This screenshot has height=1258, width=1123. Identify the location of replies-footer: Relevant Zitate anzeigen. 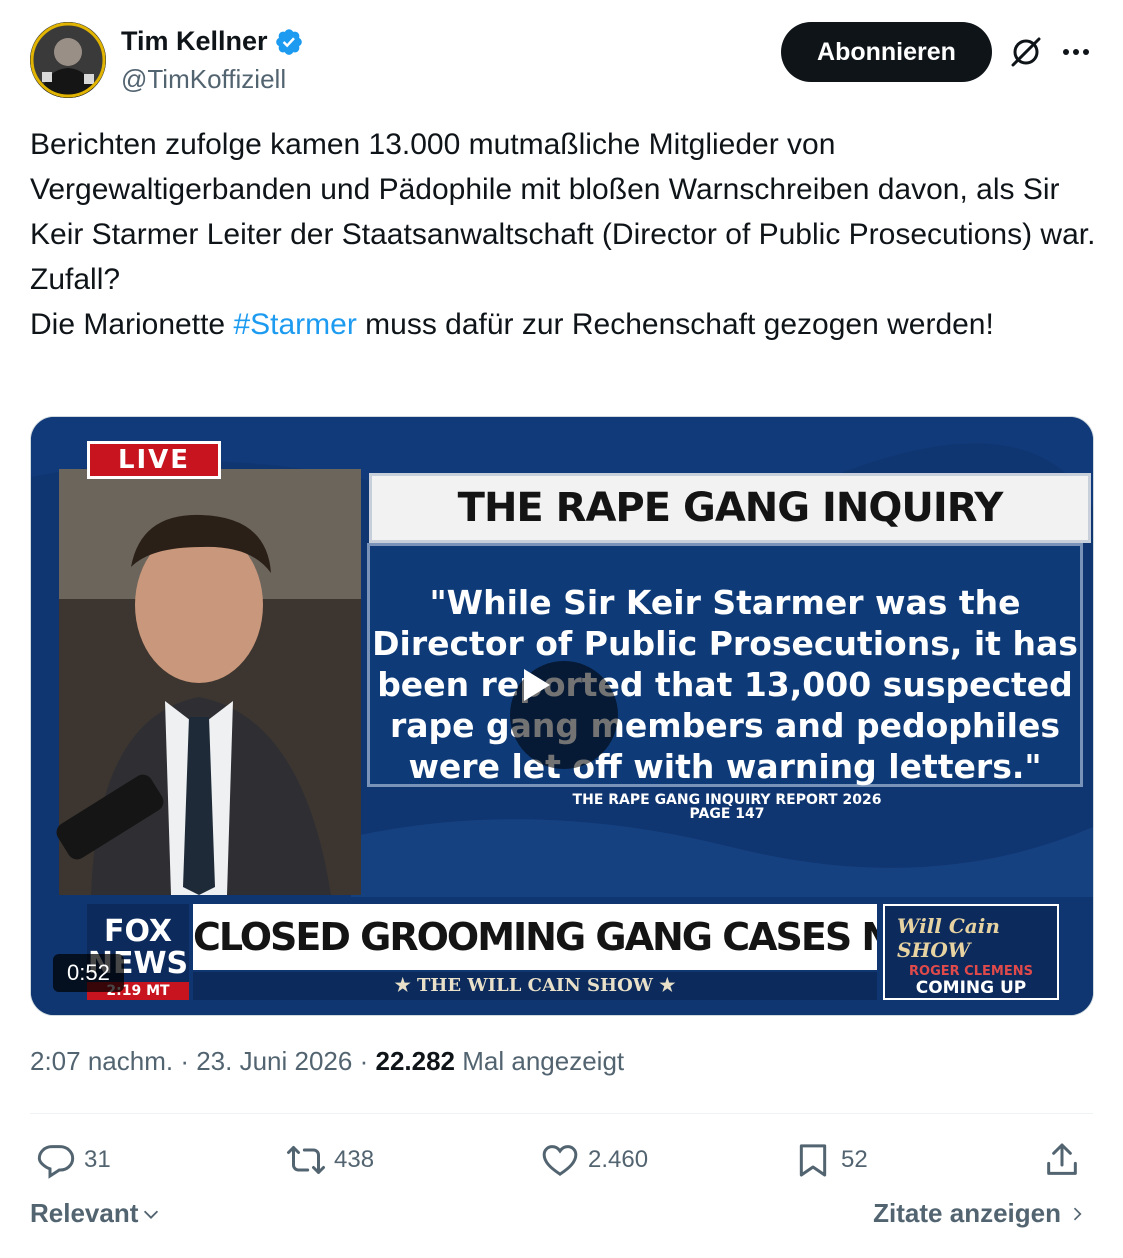
(561, 1220).